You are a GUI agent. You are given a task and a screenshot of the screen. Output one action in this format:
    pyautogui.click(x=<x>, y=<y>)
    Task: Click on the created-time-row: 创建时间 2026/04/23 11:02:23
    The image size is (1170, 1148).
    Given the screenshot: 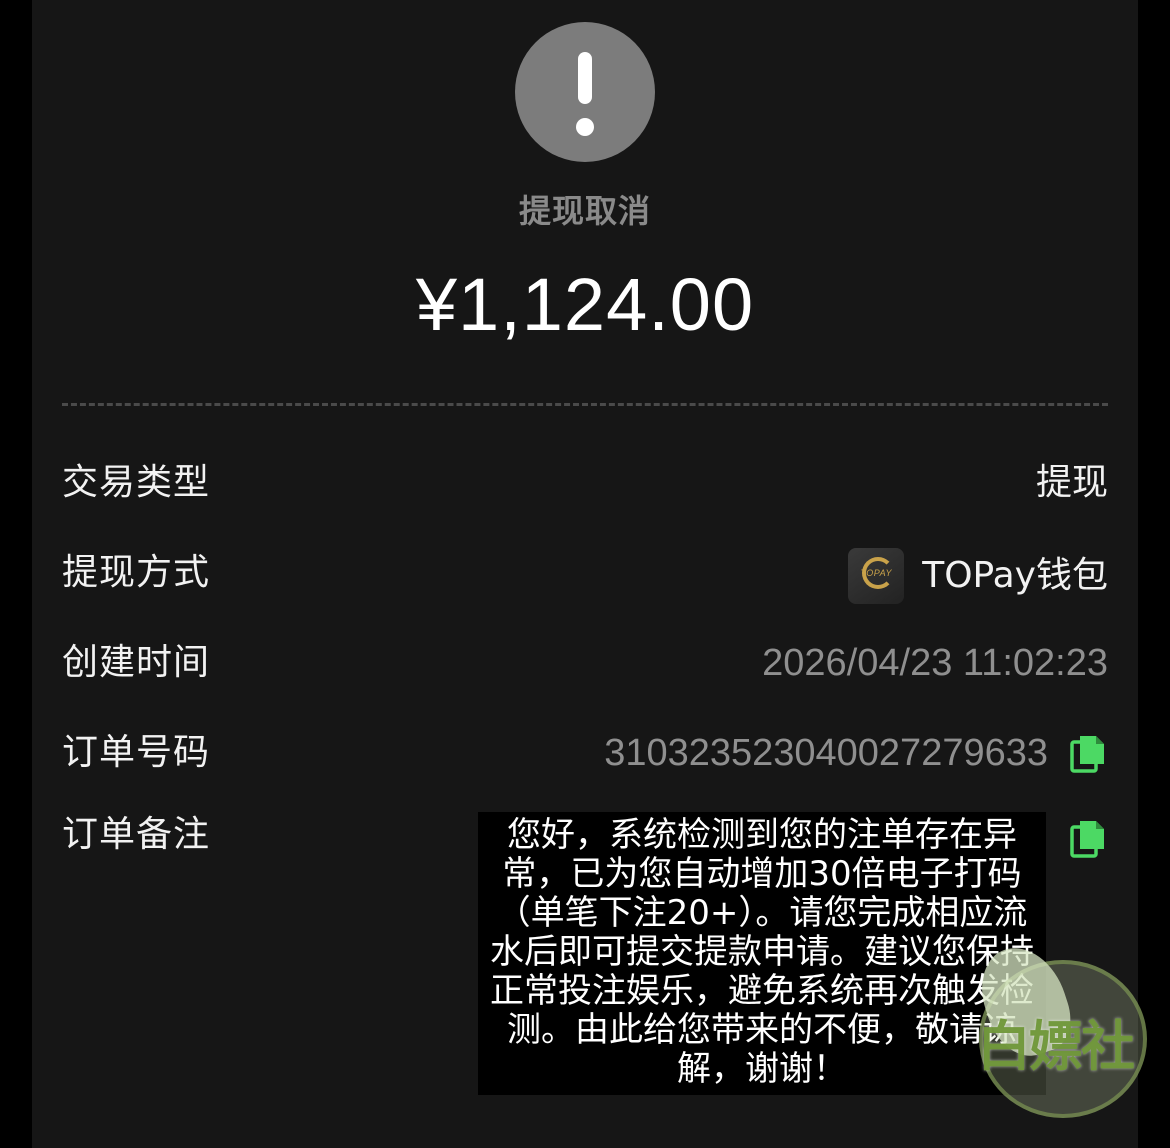 What is the action you would take?
    pyautogui.click(x=585, y=663)
    